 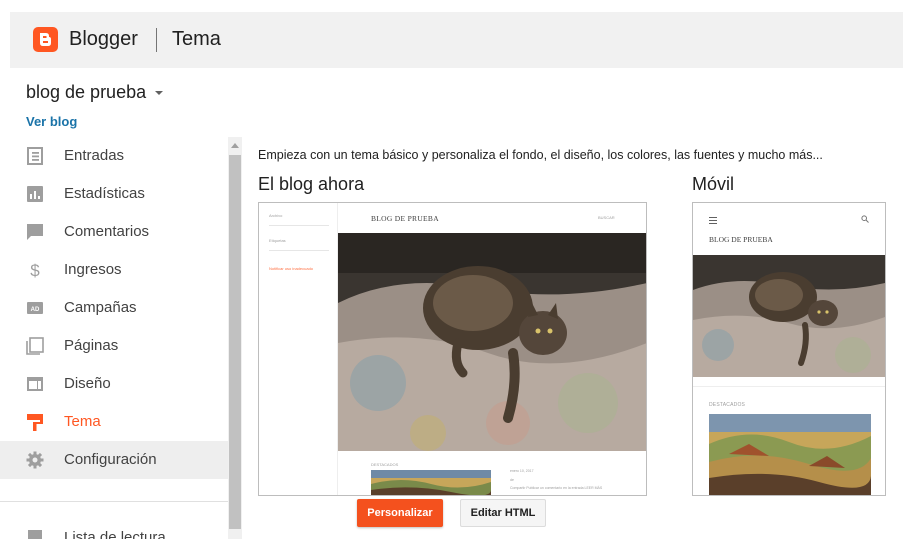 I want to click on gear-icon, so click(x=35, y=460).